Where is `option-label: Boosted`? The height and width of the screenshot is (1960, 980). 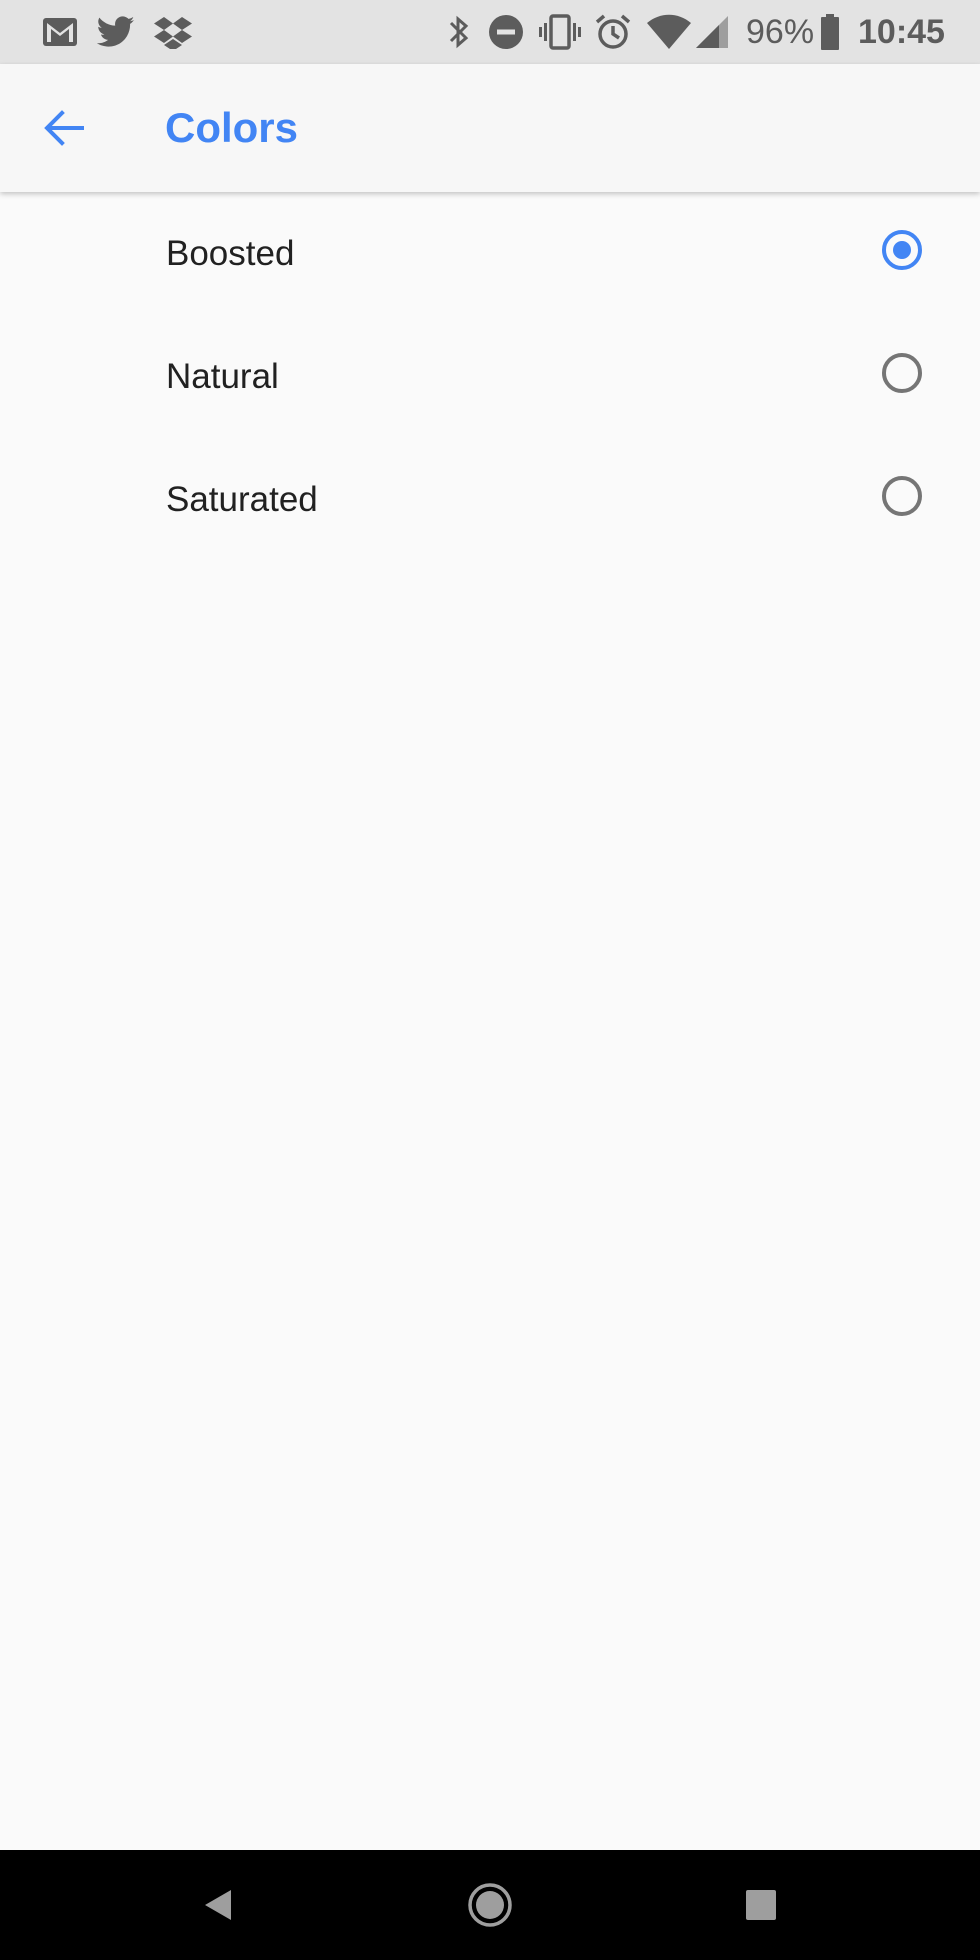 option-label: Boosted is located at coordinates (230, 253).